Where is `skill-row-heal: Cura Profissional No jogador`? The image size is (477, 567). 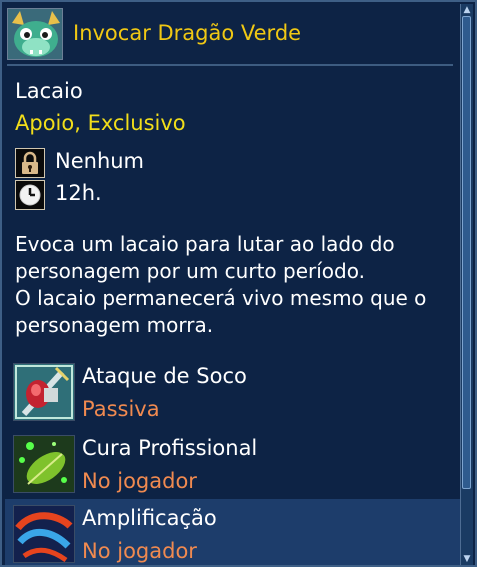
skill-row-heal: Cura Profissional No jogador is located at coordinates (233, 464).